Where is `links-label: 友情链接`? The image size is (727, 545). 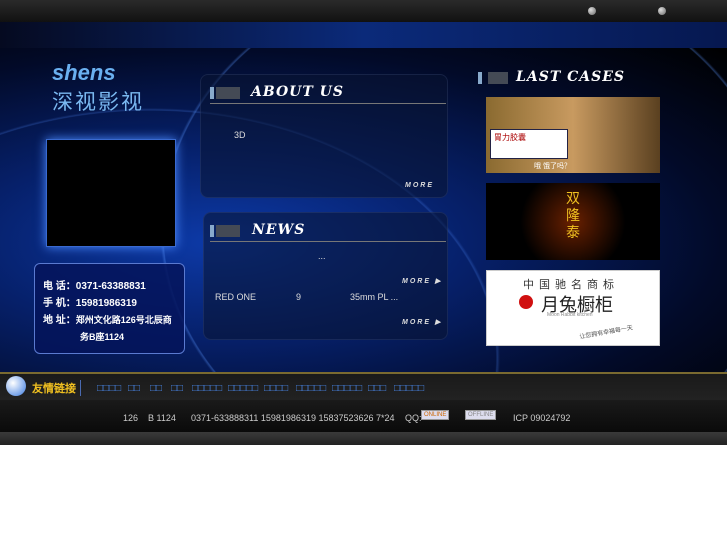
links-label: 友情链接 is located at coordinates (56, 388).